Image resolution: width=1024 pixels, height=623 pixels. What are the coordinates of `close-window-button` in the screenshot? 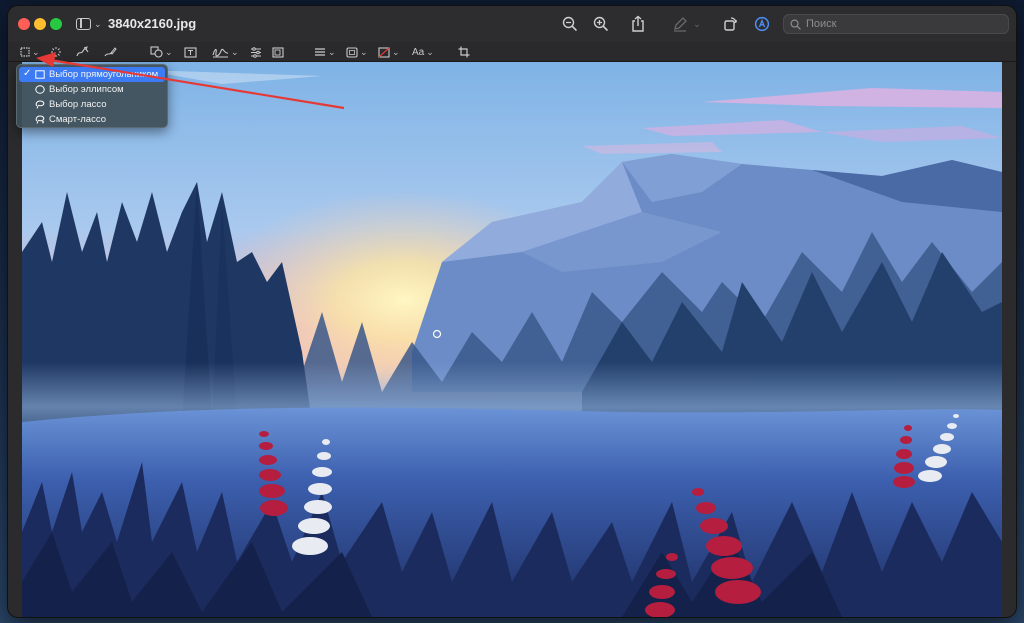 It's located at (24, 24).